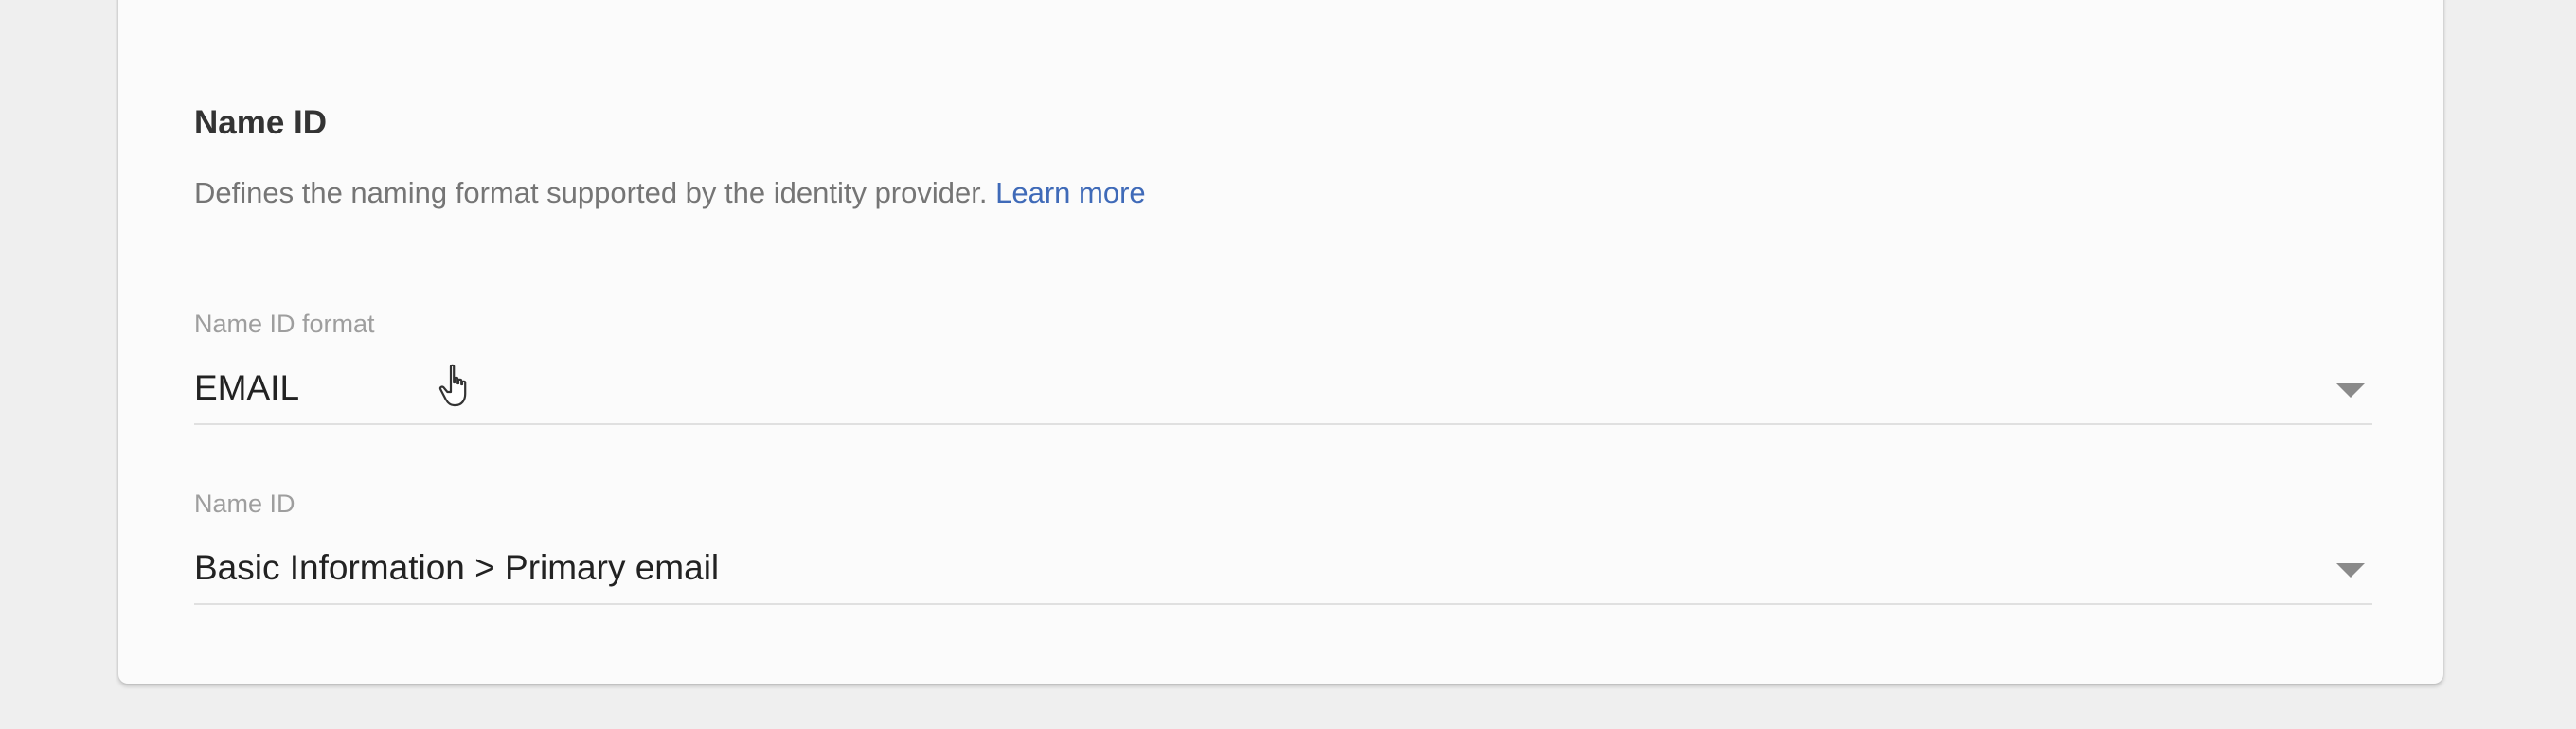  I want to click on learn-more-link: Learn more, so click(1070, 192).